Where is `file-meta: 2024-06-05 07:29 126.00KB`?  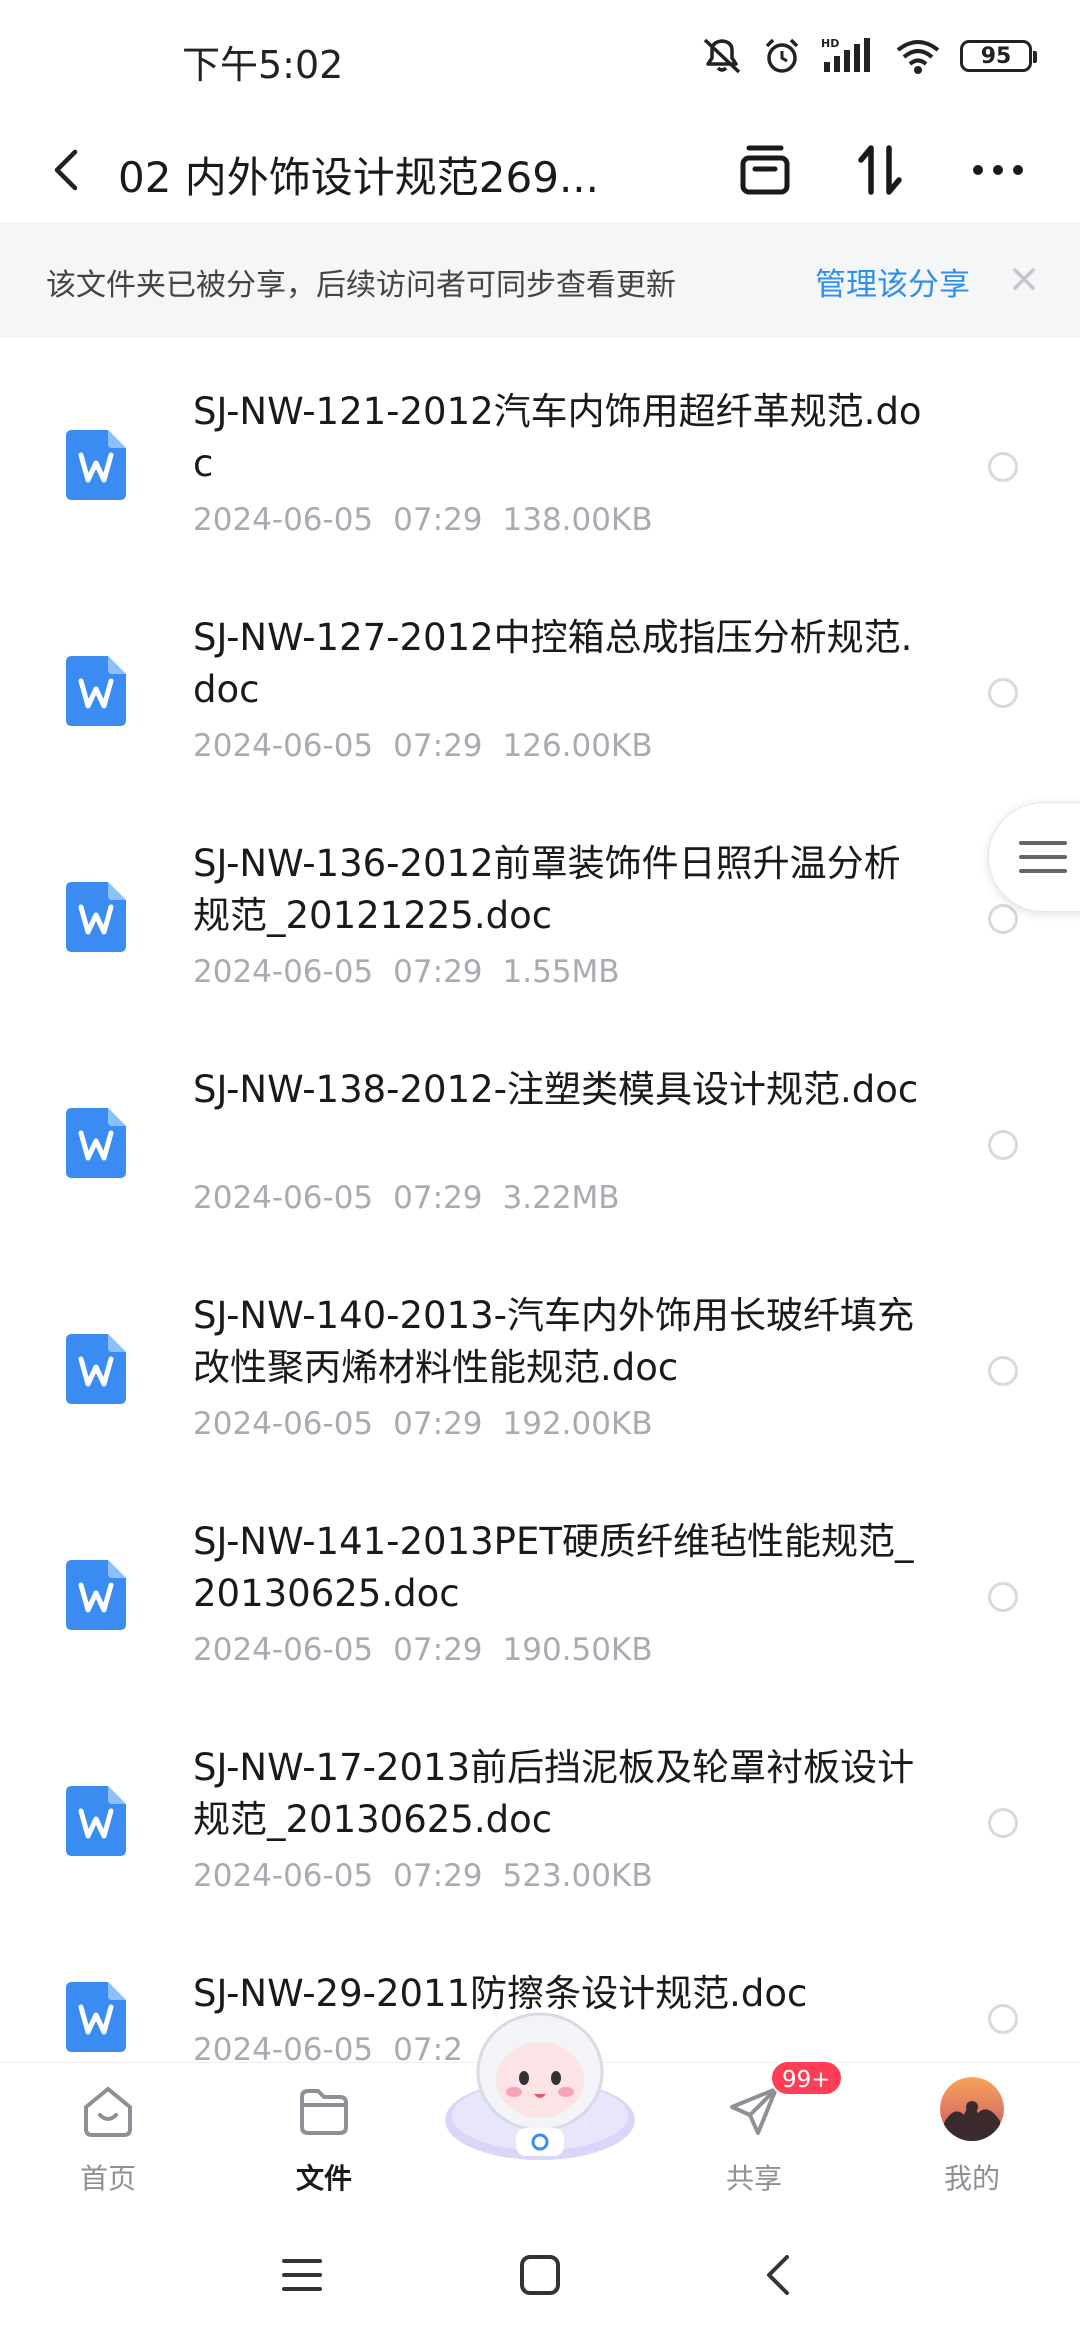 file-meta: 2024-06-05 07:29 126.00KB is located at coordinates (423, 746).